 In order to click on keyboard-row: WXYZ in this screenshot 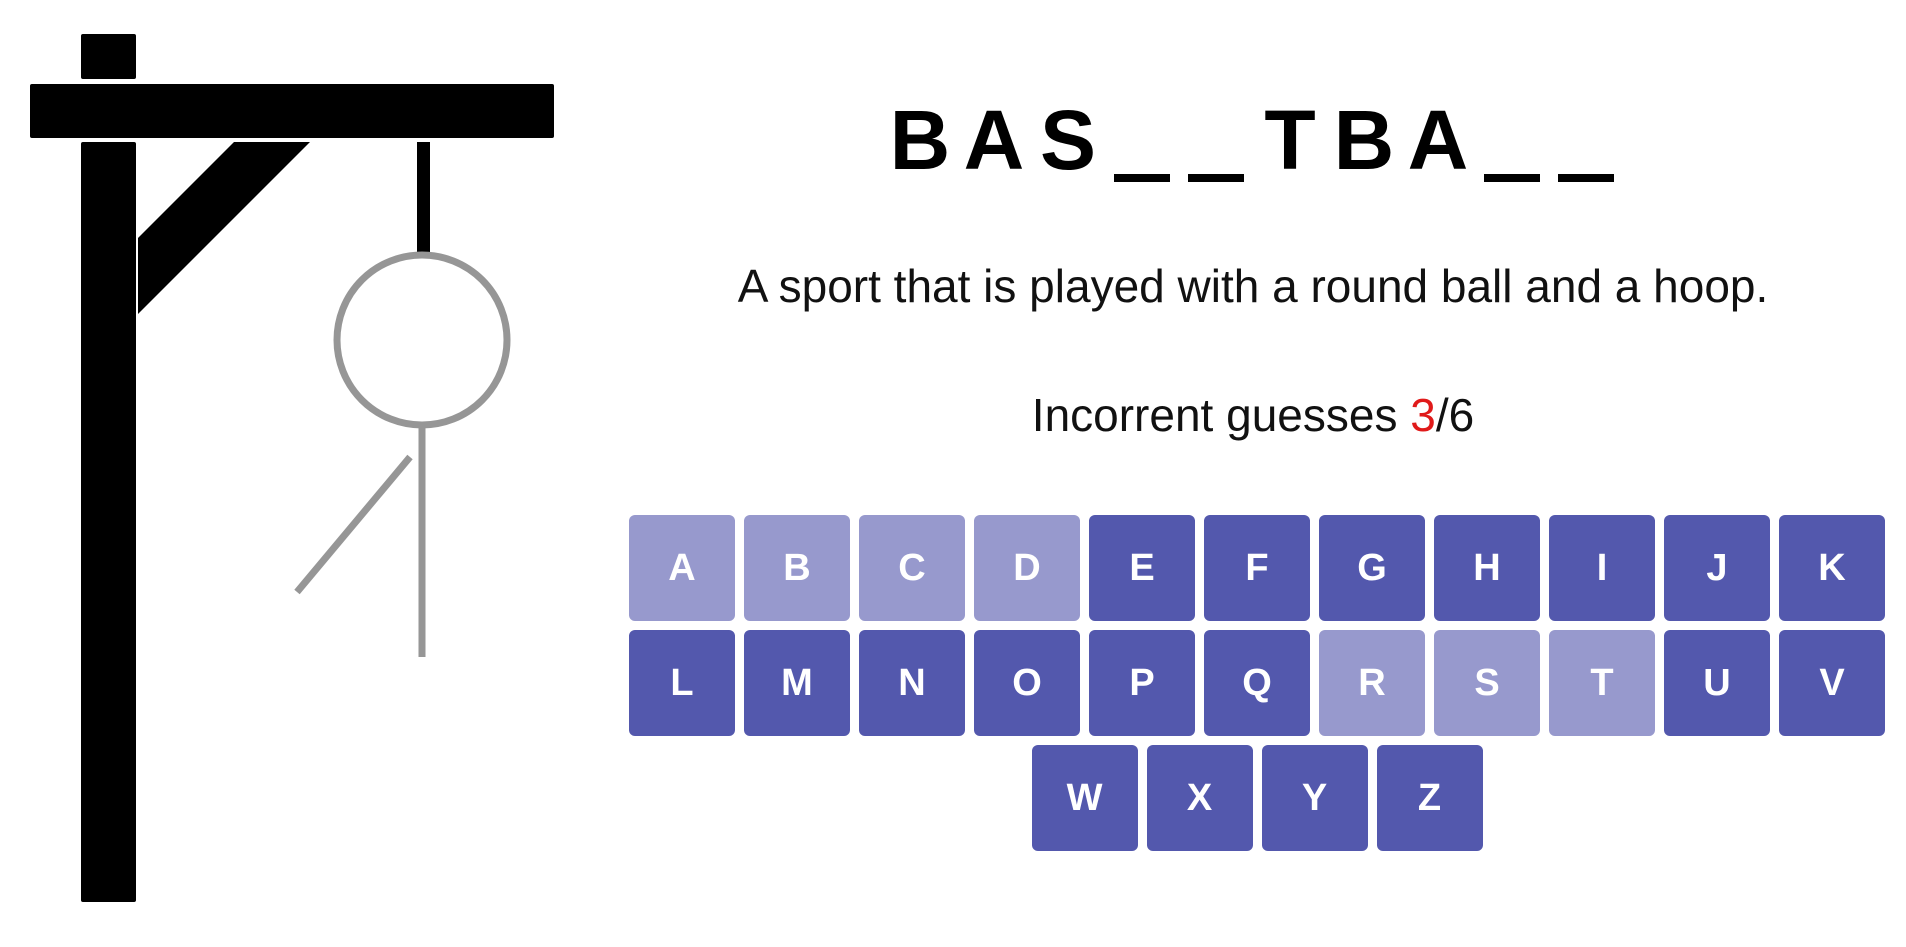, I will do `click(1257, 798)`.